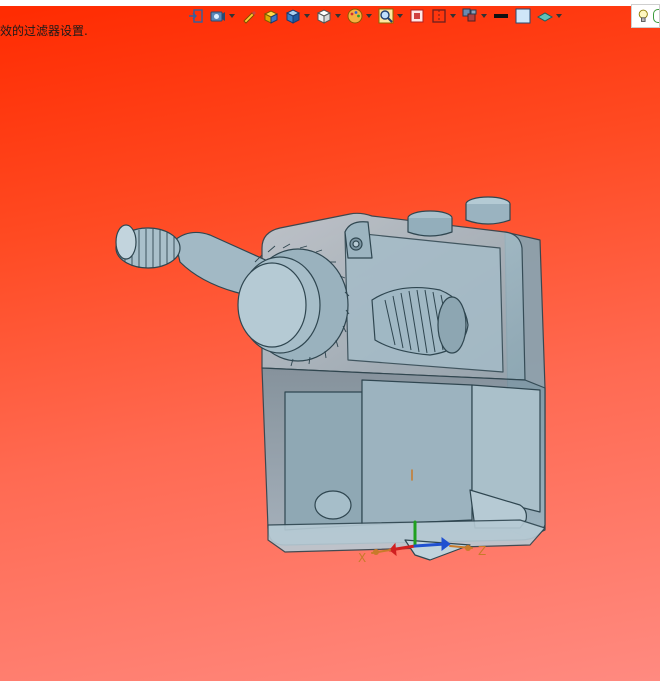  What do you see at coordinates (362, 558) in the screenshot?
I see `x-axis-label: X` at bounding box center [362, 558].